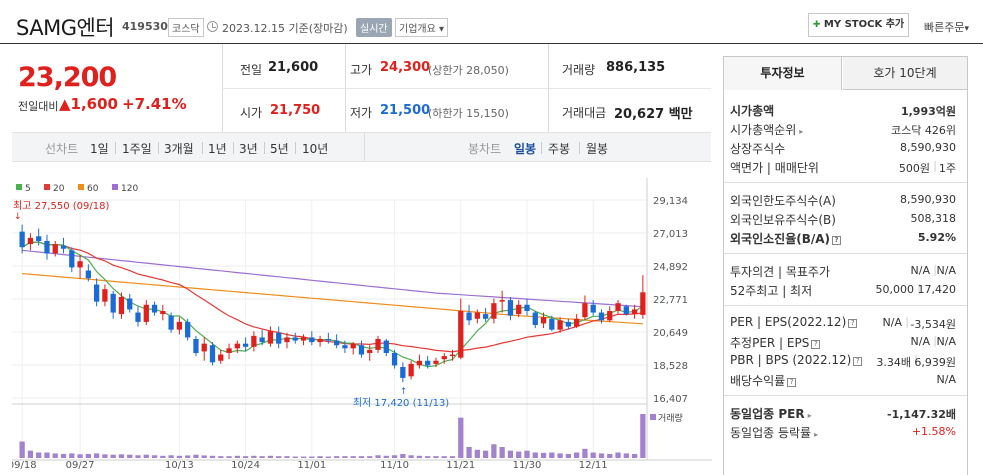 The width and height of the screenshot is (983, 475). What do you see at coordinates (248, 148) in the screenshot?
I see `period-3y: 3년` at bounding box center [248, 148].